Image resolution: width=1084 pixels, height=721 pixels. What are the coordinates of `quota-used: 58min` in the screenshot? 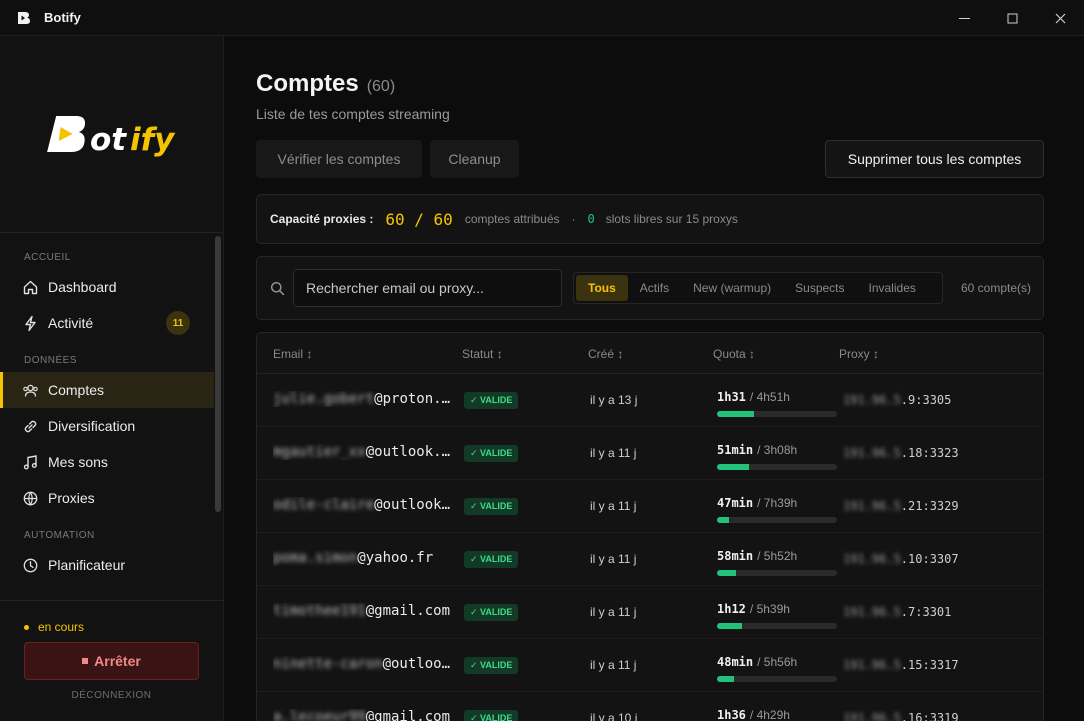 It's located at (735, 556).